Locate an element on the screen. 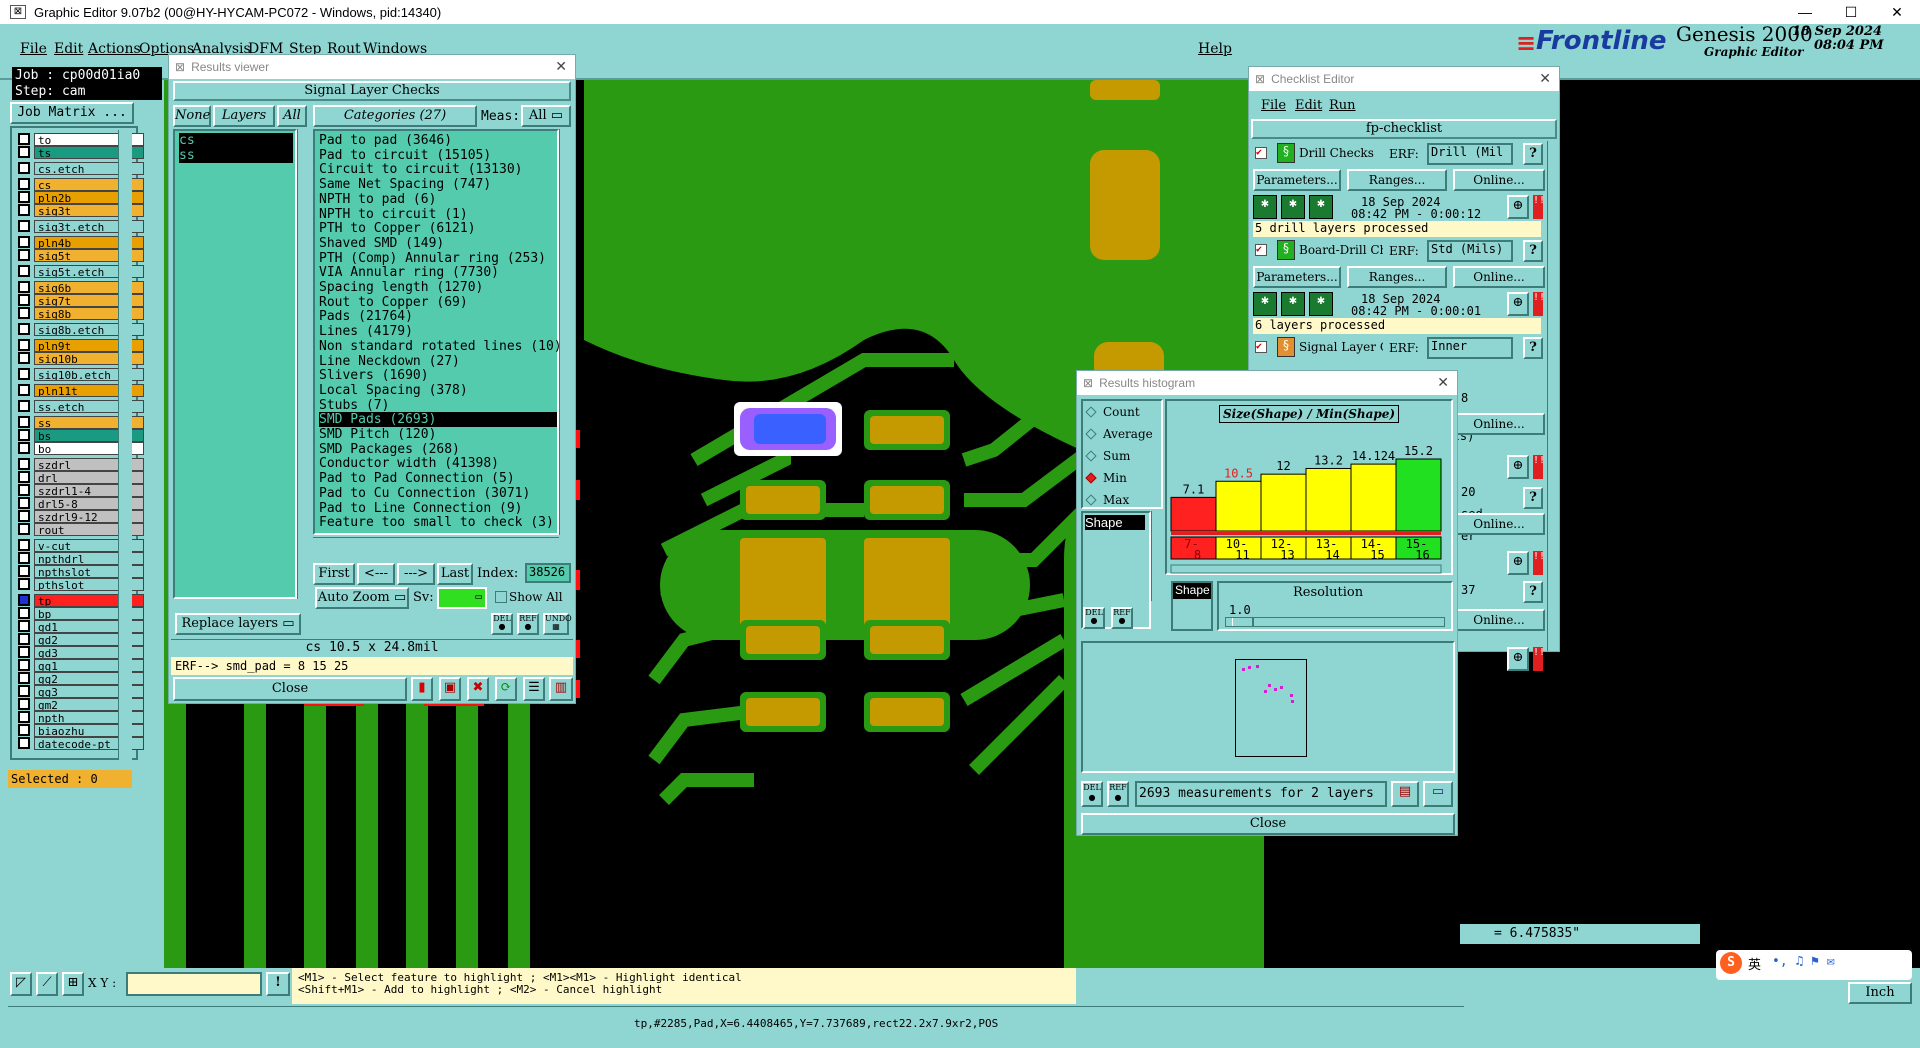 The image size is (1920, 1048). category-item: Pad to Cu Connection (3071) is located at coordinates (424, 493).